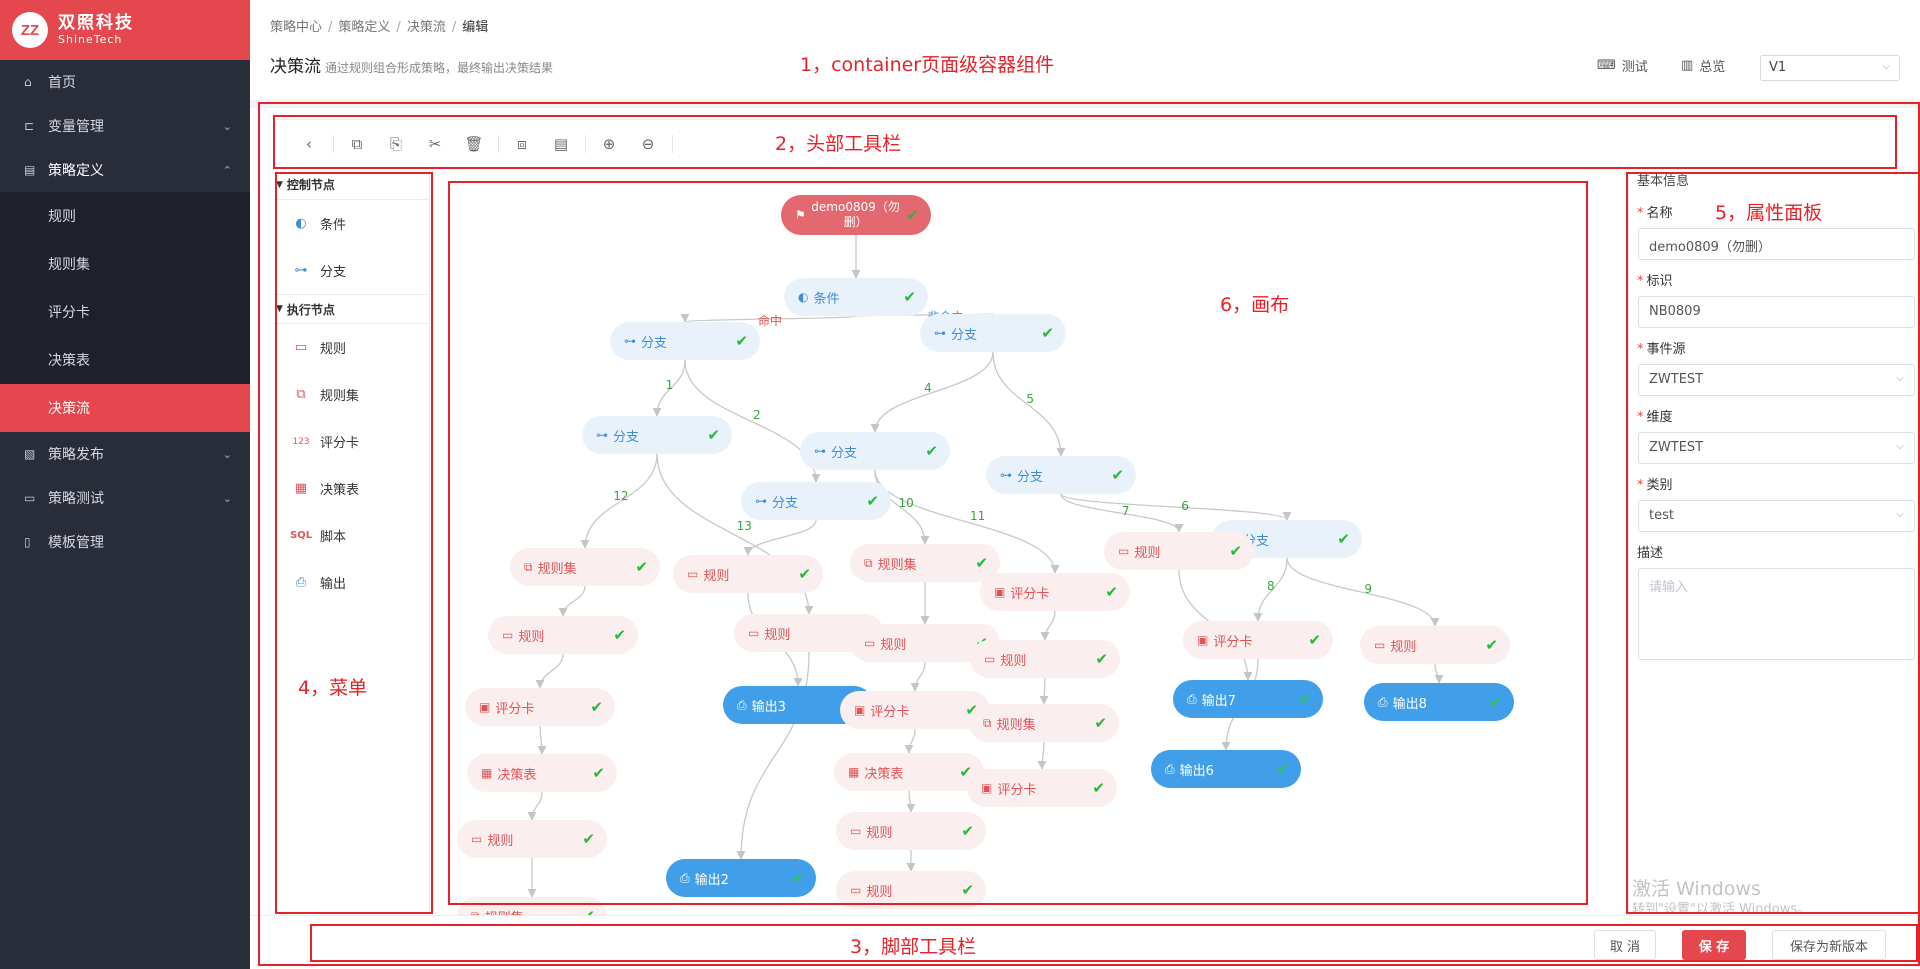 The height and width of the screenshot is (969, 1920). Describe the element at coordinates (364, 27) in the screenshot. I see `breadcrumb-item: 策略定义` at that location.